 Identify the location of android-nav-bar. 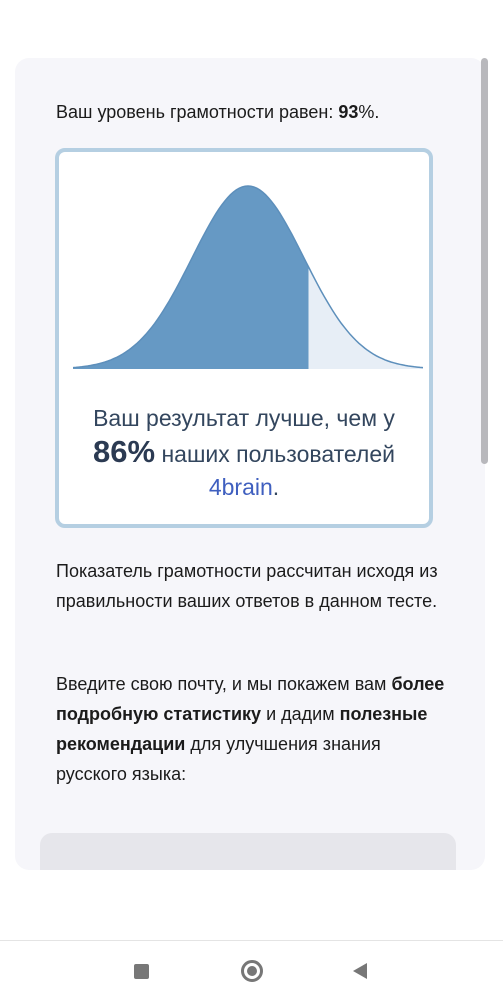
(251, 970).